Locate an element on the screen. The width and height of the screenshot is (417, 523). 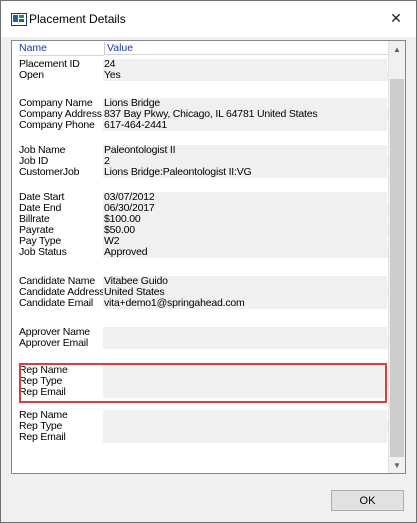
row-label: Approver Name is located at coordinates (54, 332).